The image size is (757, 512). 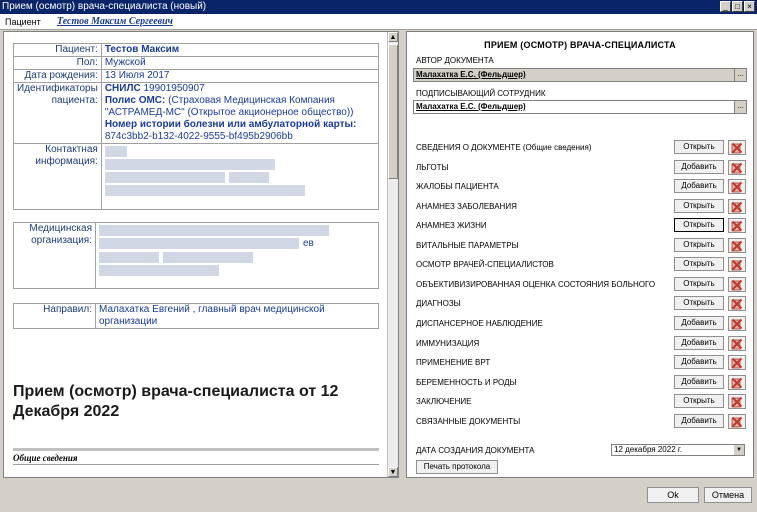 I want to click on patient-bar: Пациент Тестов Максим Сергеевич, so click(x=378, y=22).